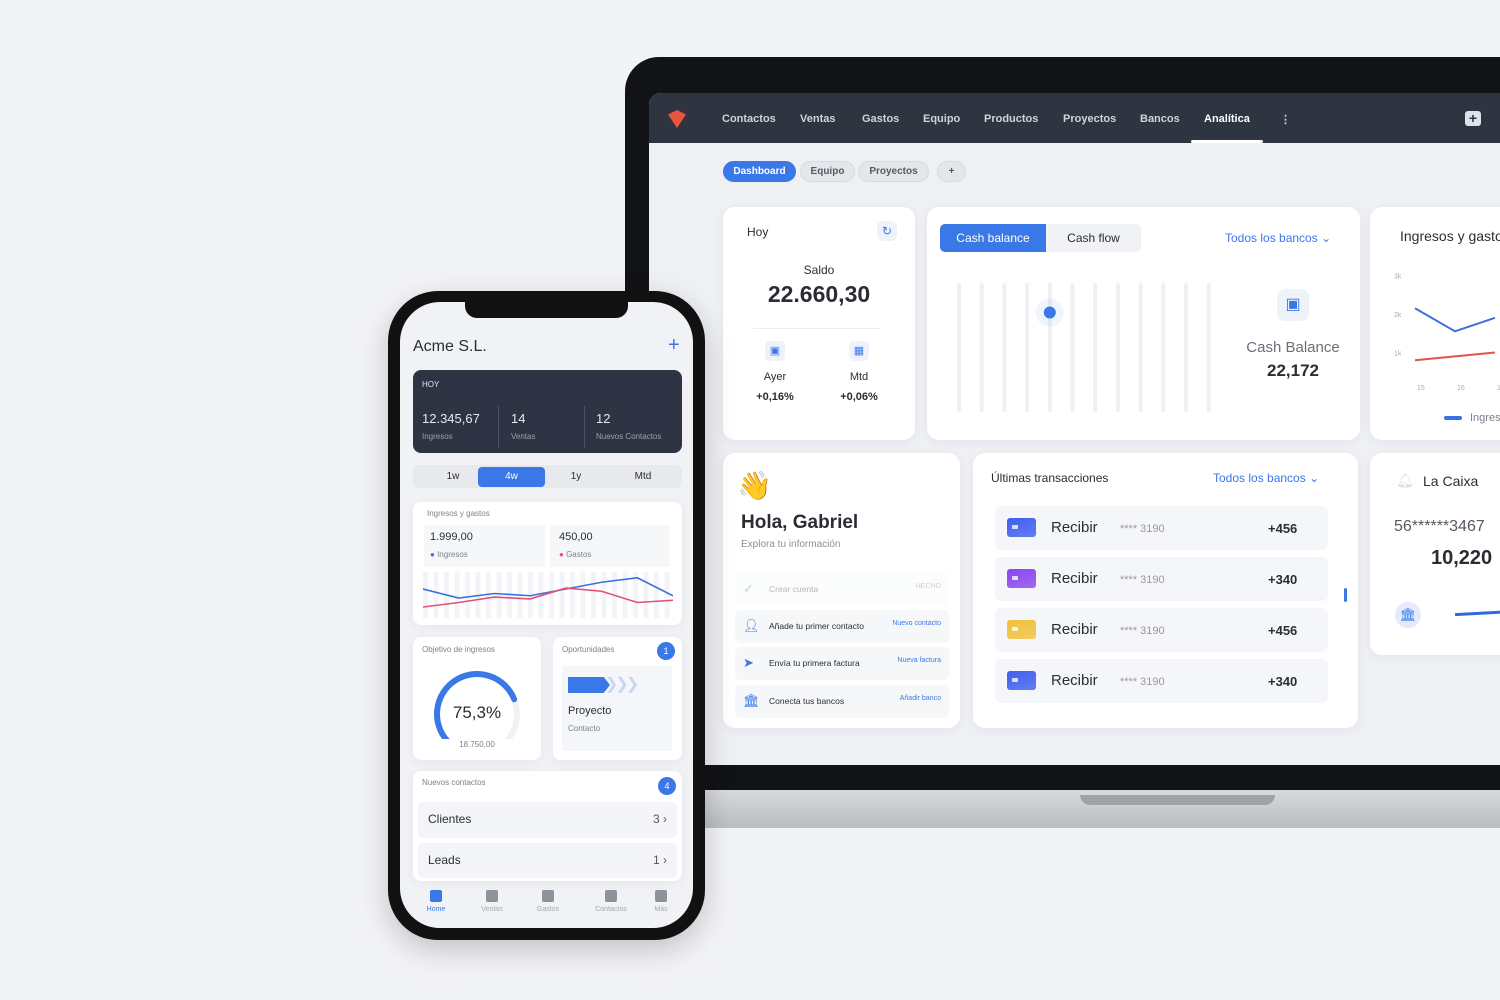 Image resolution: width=1500 pixels, height=1000 pixels. What do you see at coordinates (751, 625) in the screenshot?
I see `add-contact-icon: 👤︎` at bounding box center [751, 625].